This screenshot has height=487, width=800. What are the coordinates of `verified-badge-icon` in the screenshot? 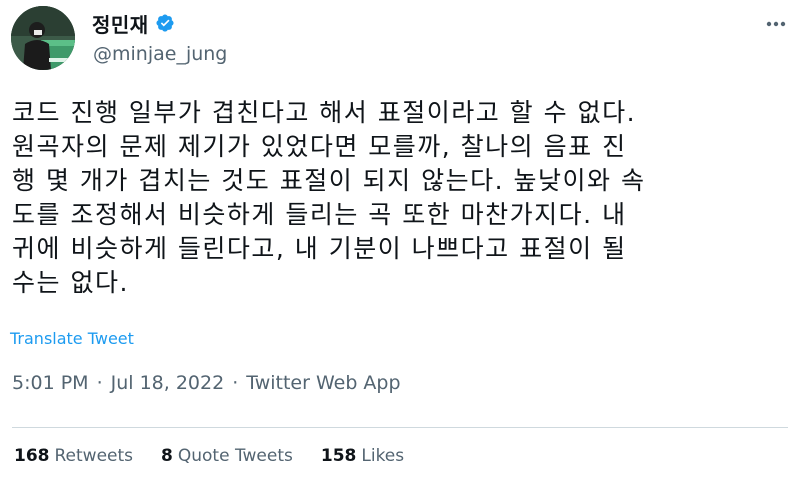 It's located at (165, 23).